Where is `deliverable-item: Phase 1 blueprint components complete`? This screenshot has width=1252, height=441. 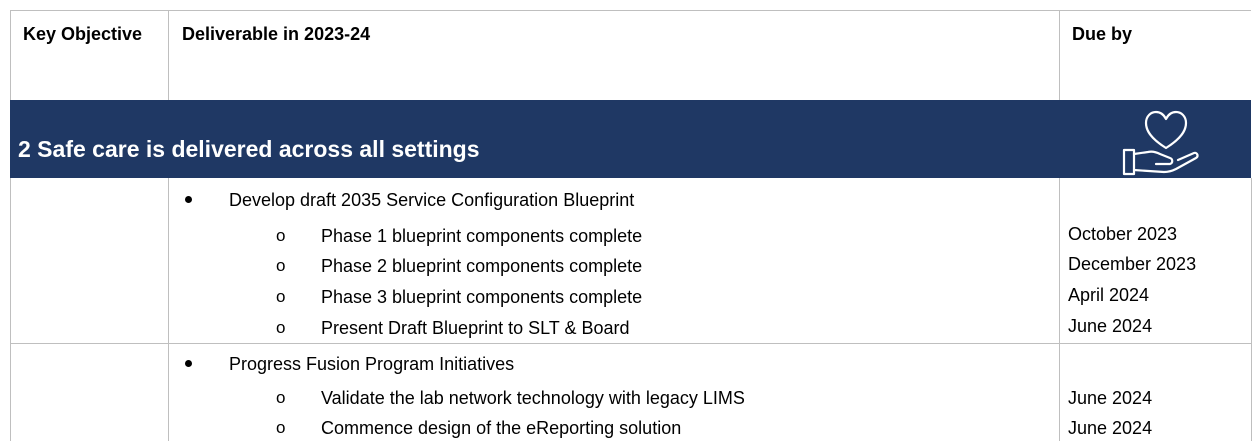
deliverable-item: Phase 1 blueprint components complete is located at coordinates (482, 236).